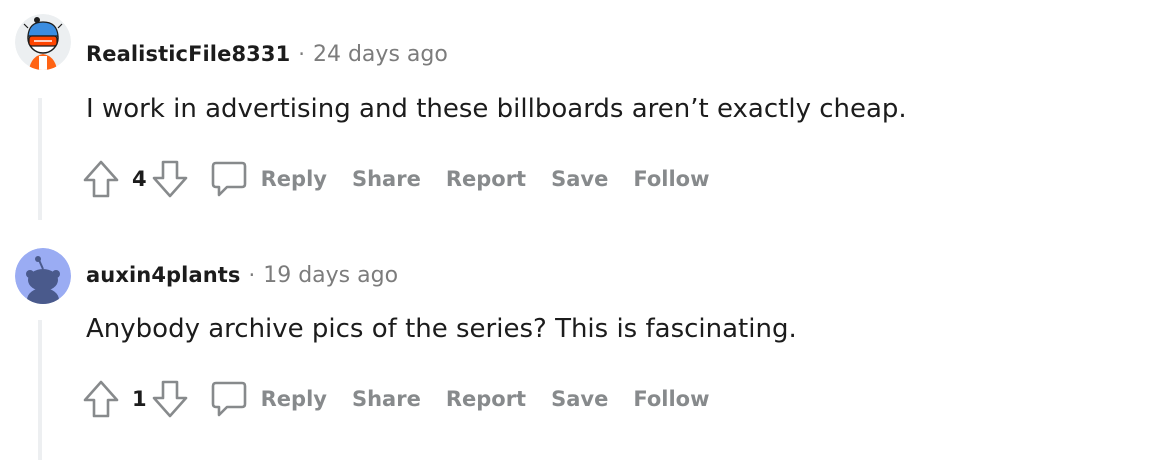 Image resolution: width=1170 pixels, height=460 pixels. What do you see at coordinates (139, 179) in the screenshot?
I see `vote-score: 4` at bounding box center [139, 179].